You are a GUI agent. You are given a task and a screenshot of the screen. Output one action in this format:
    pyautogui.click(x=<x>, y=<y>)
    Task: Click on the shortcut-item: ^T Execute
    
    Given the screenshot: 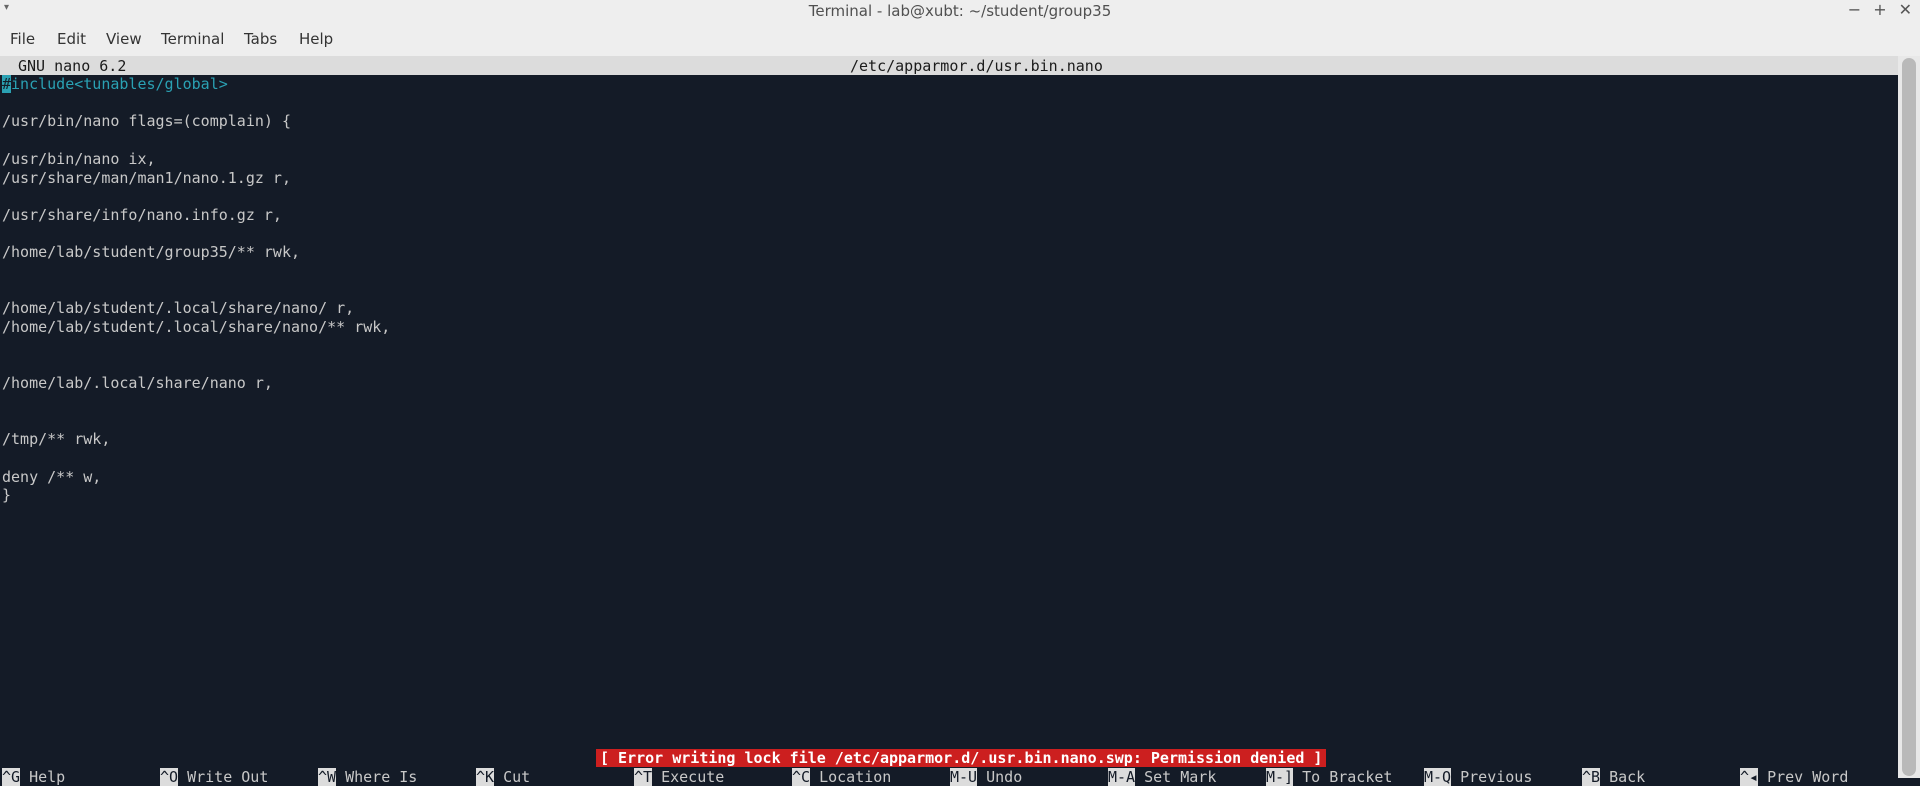 What is the action you would take?
    pyautogui.click(x=679, y=777)
    